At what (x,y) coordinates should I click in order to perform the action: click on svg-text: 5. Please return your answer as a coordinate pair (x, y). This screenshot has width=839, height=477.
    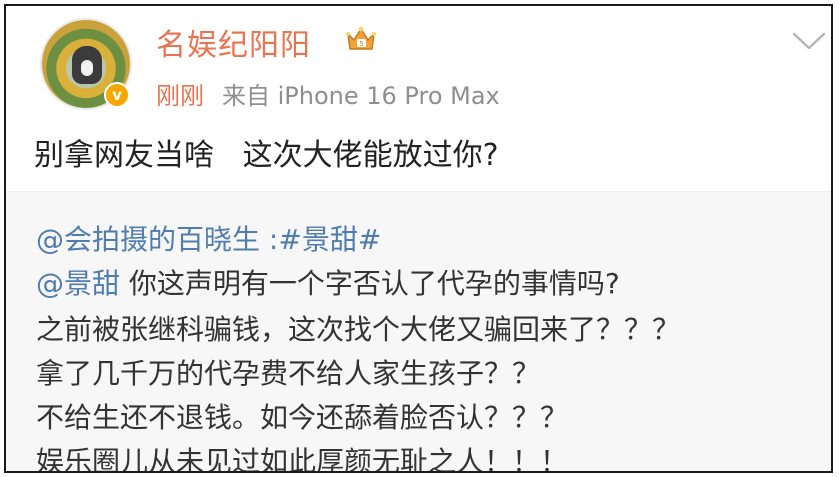
    Looking at the image, I should click on (362, 44).